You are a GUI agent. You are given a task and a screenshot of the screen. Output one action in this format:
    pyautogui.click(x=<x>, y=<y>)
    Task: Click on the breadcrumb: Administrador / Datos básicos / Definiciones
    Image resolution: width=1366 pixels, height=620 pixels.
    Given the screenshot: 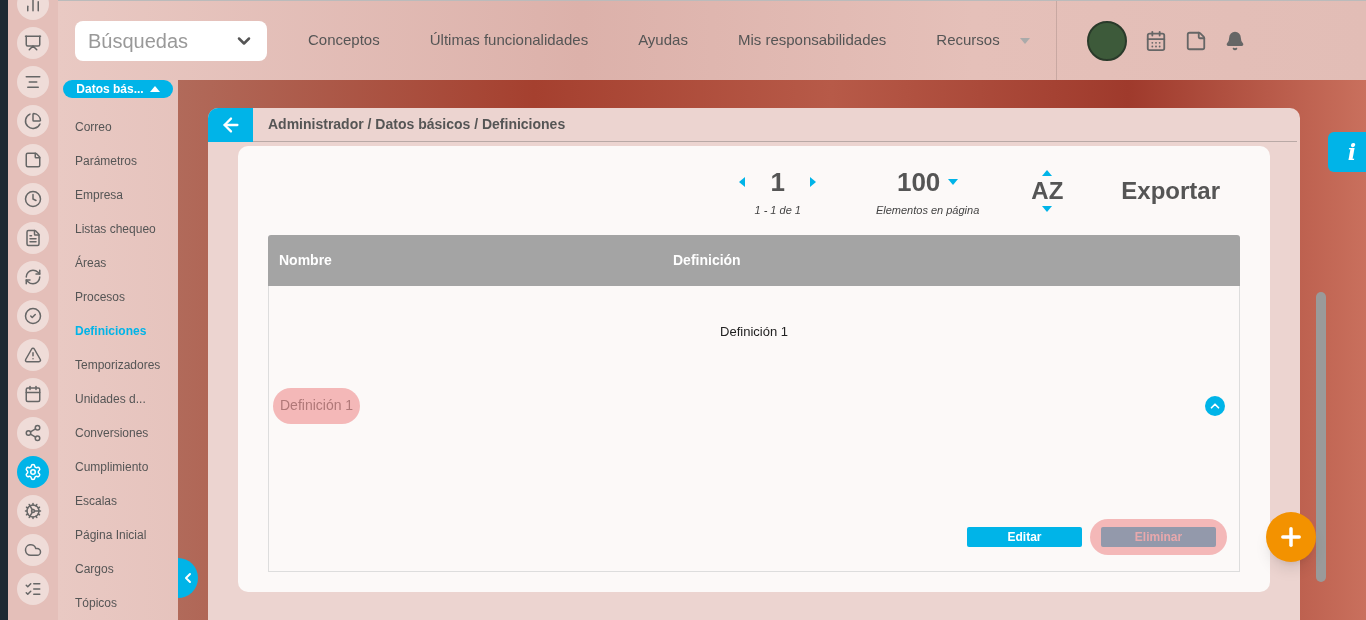 What is the action you would take?
    pyautogui.click(x=417, y=124)
    